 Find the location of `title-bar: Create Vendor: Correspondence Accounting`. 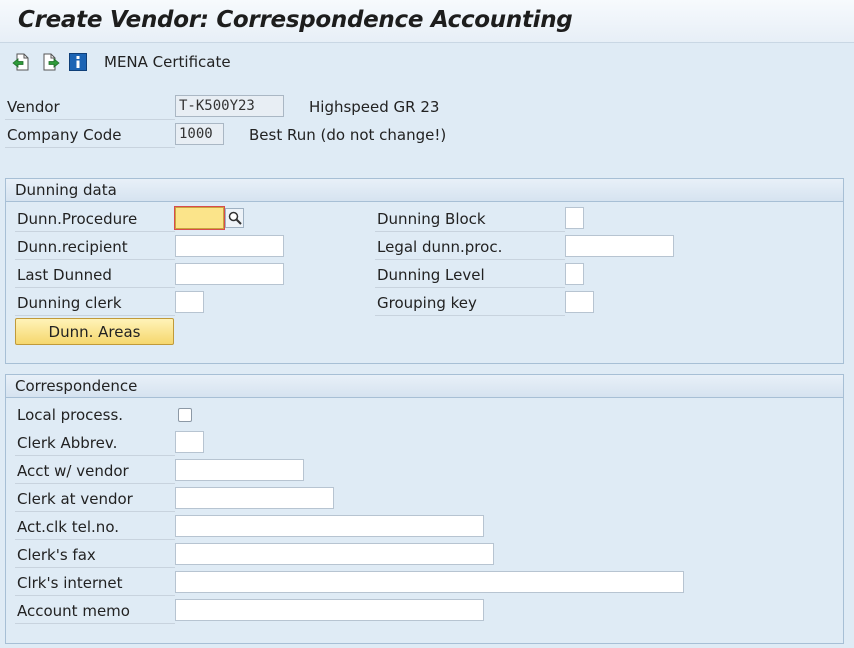

title-bar: Create Vendor: Correspondence Accounting is located at coordinates (427, 21).